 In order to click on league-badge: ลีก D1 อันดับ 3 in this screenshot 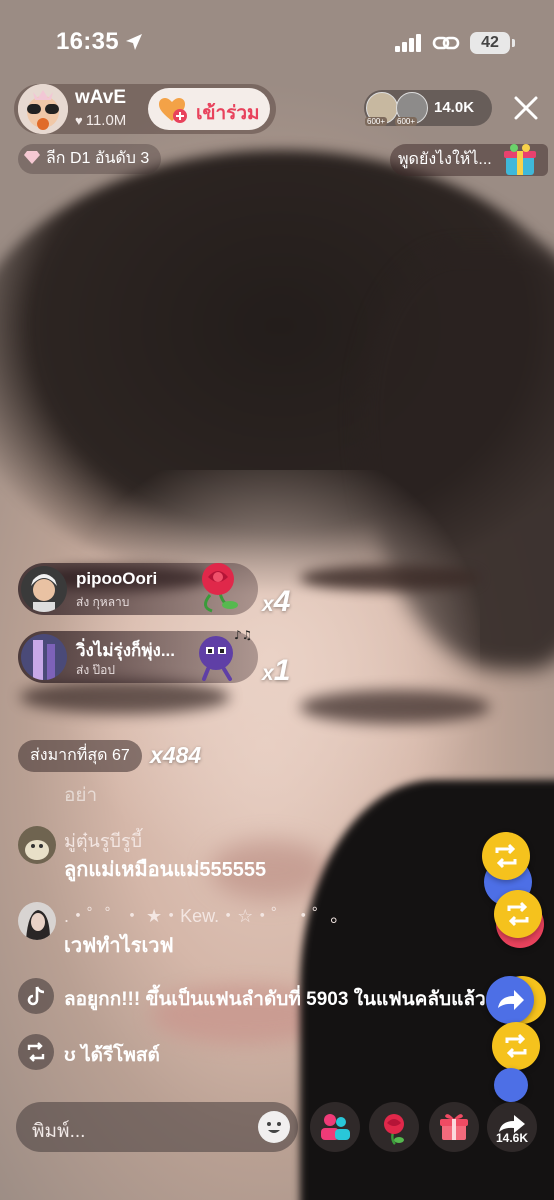, I will do `click(90, 159)`.